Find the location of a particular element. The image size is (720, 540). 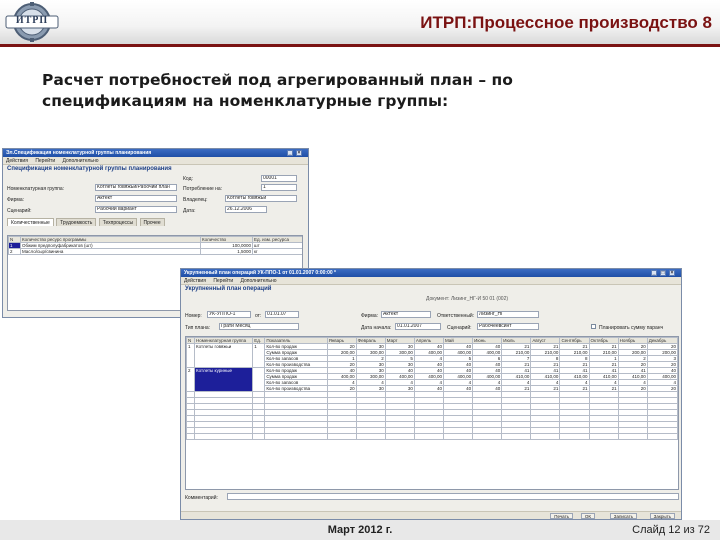

spec-group-label: Номенклатурная группа: is located at coordinates (36, 189).